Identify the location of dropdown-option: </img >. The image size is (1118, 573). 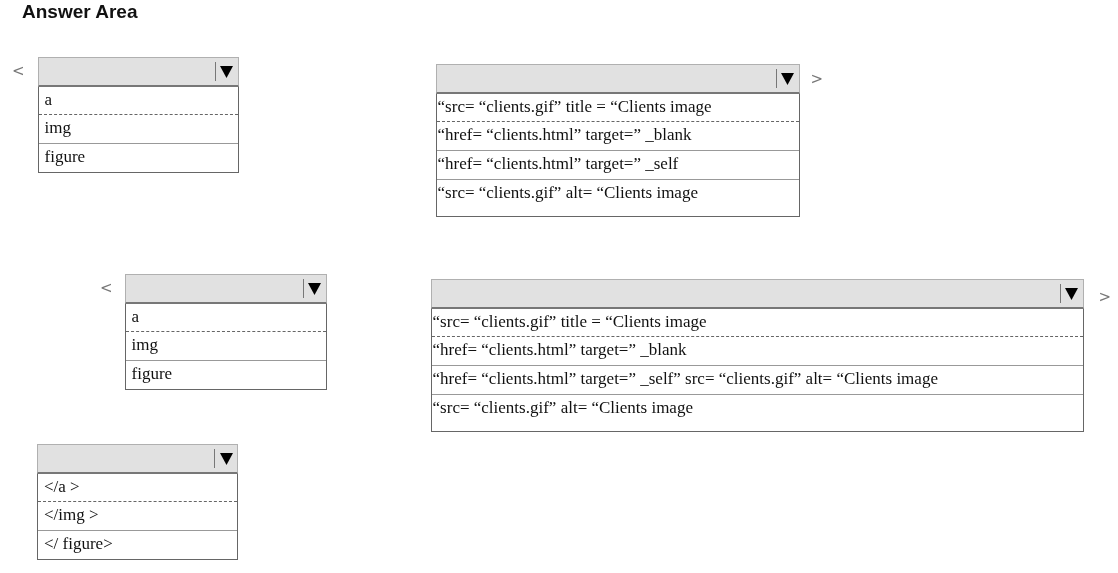
(137, 516).